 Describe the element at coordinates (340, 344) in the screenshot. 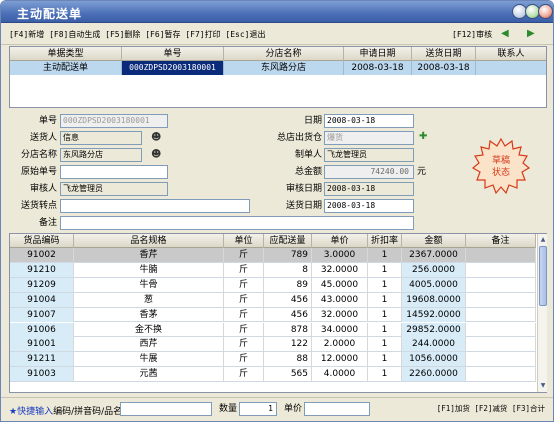

I see `grid-cell-price: 2.0000` at that location.